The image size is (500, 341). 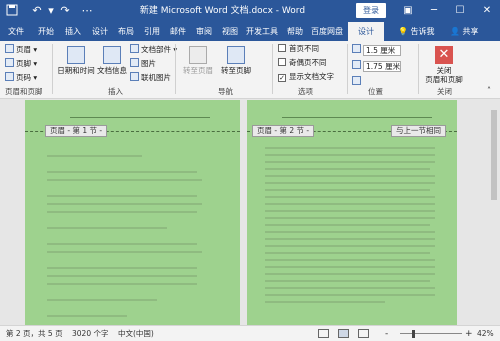 I want to click on web-layout-icon, so click(x=363, y=333).